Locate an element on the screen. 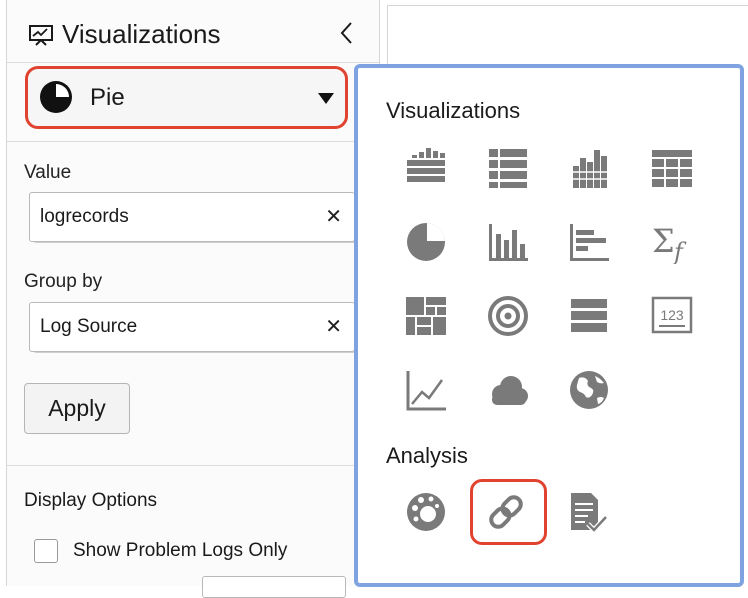  groupby-field: Log Source ✕ is located at coordinates (192, 327).